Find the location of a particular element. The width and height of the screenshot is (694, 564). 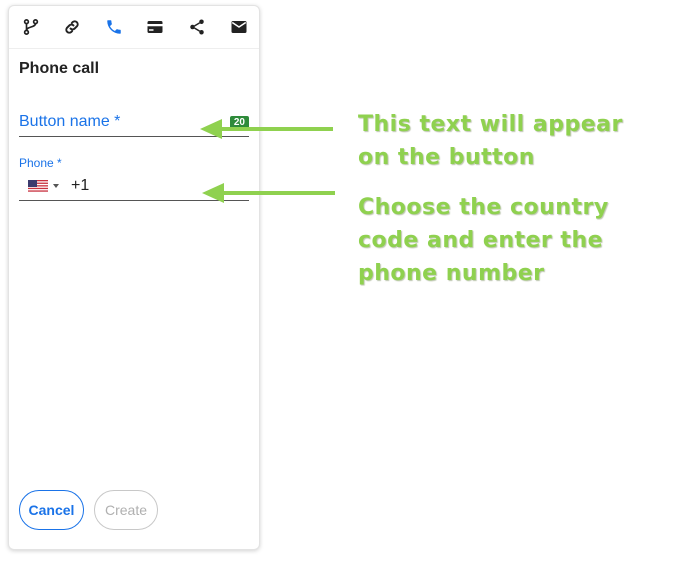

phone-icon is located at coordinates (114, 27).